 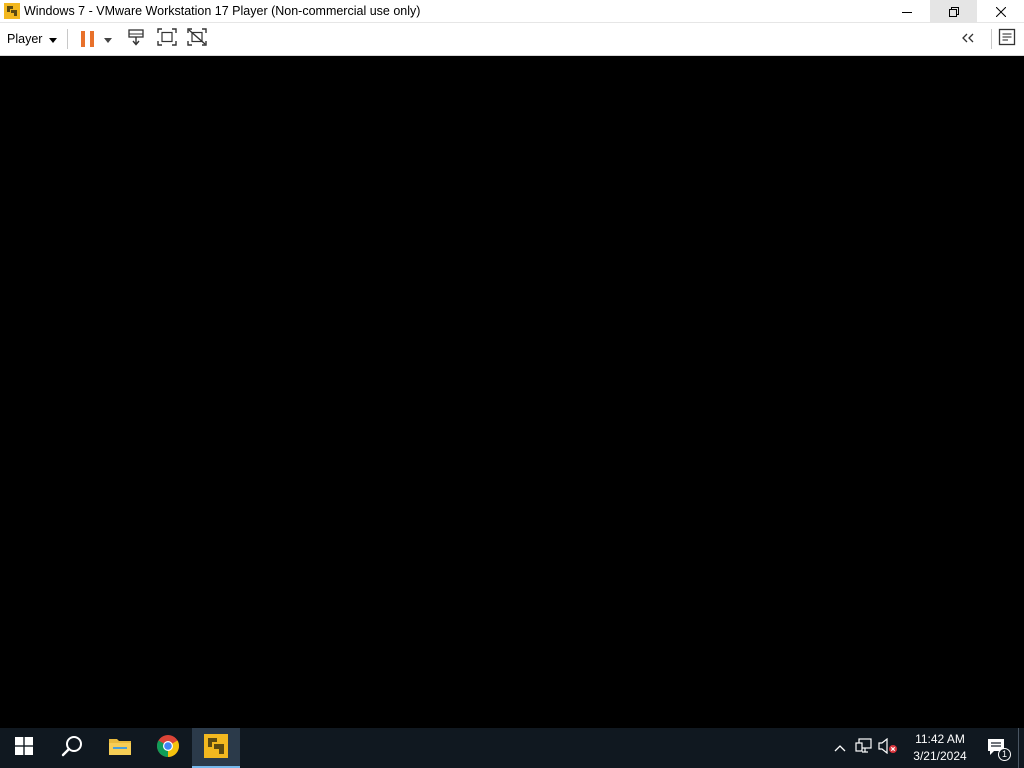 What do you see at coordinates (25, 39) in the screenshot?
I see `player-menu-label: Player` at bounding box center [25, 39].